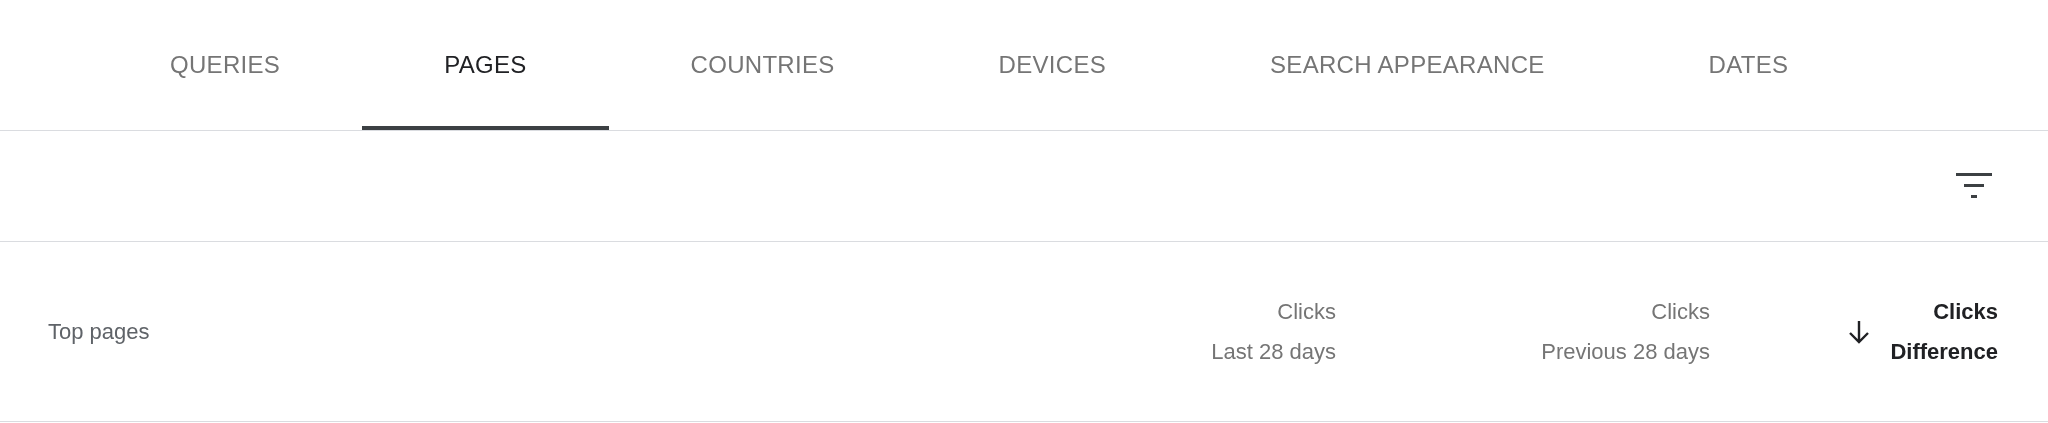  Describe the element at coordinates (1052, 65) in the screenshot. I see `tab: DEVICES` at that location.